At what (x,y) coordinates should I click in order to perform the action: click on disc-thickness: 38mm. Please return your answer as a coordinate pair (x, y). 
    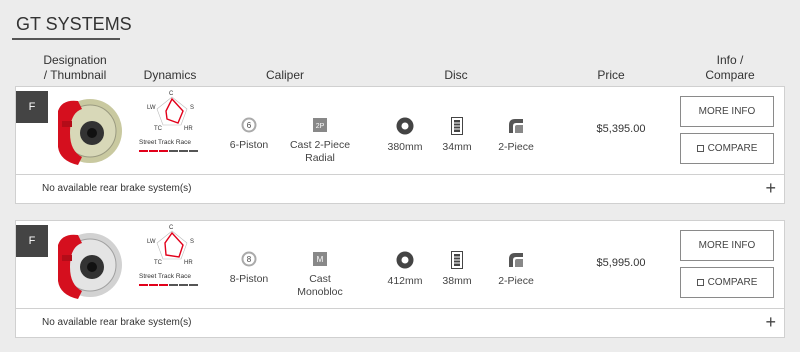
    Looking at the image, I should click on (457, 269).